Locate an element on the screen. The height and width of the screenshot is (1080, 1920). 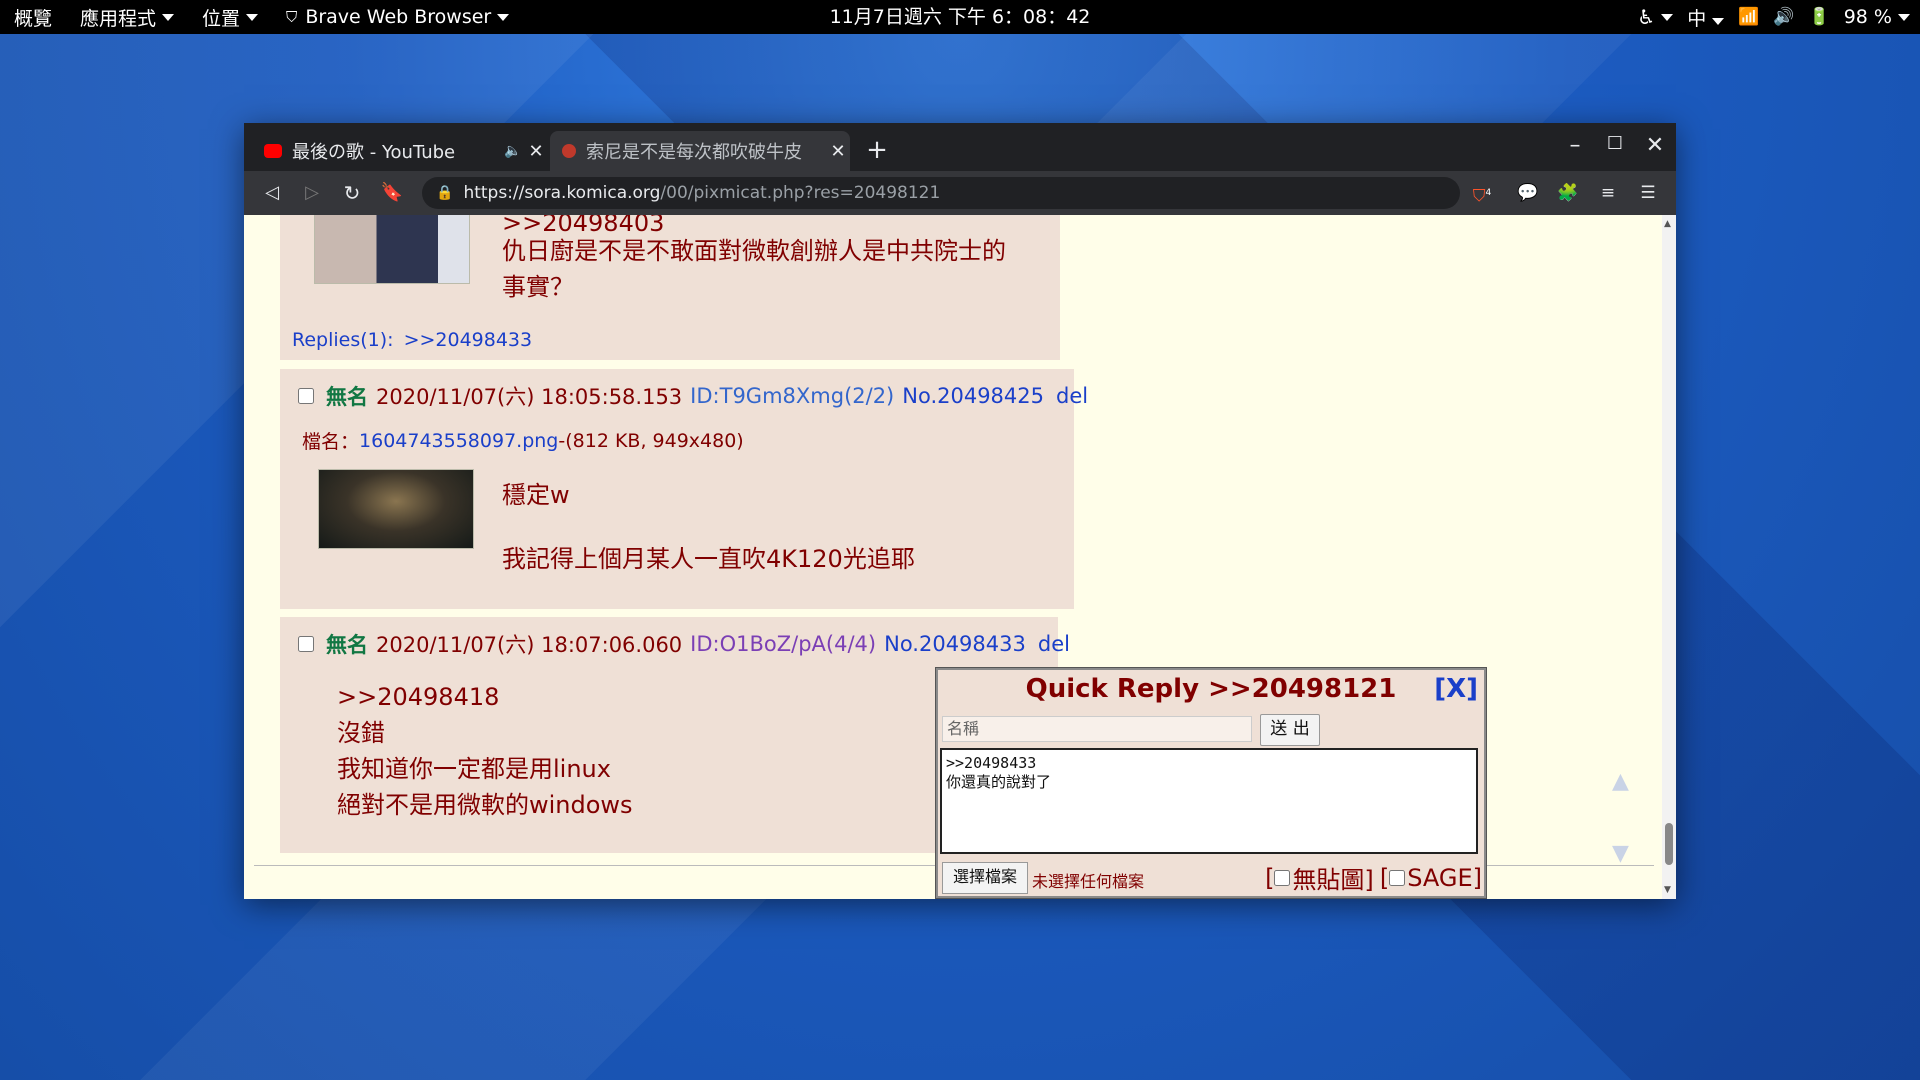
youtube-icon is located at coordinates (273, 151).